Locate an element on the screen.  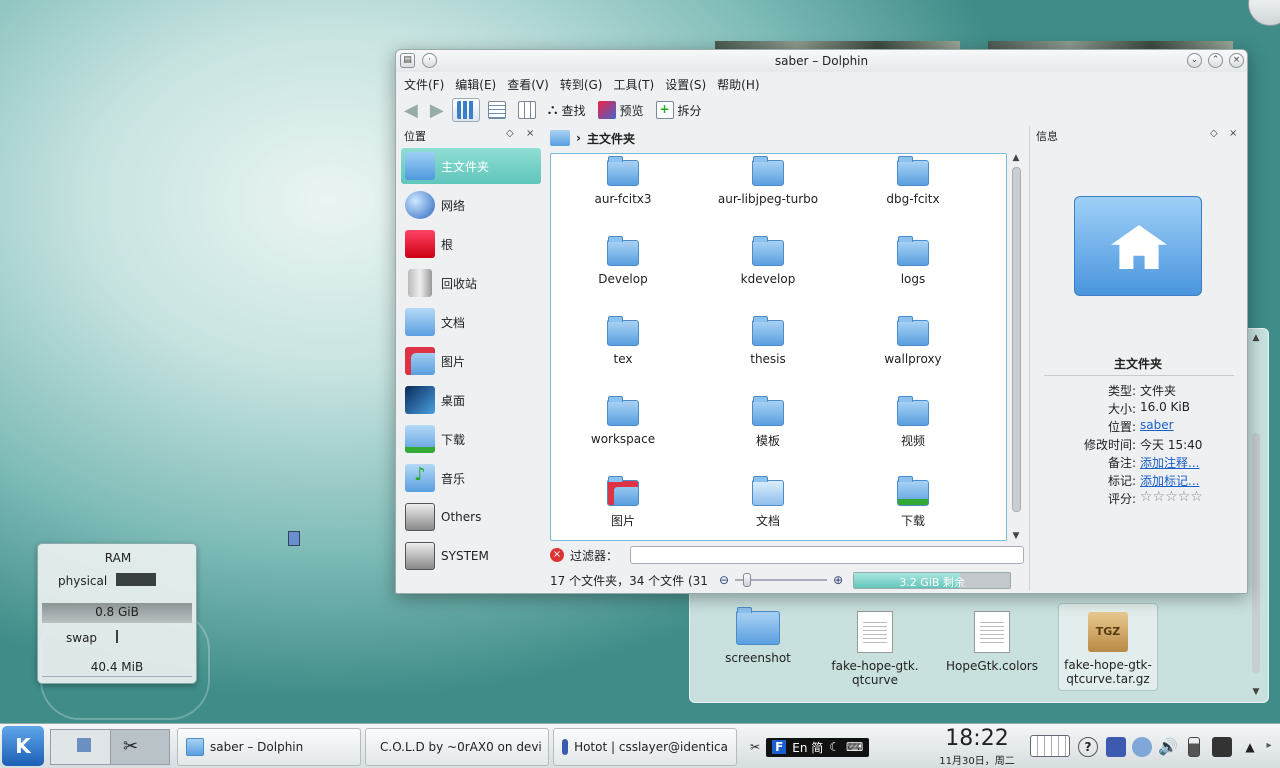
zoom-out-icon: ⊖ is located at coordinates (724, 580).